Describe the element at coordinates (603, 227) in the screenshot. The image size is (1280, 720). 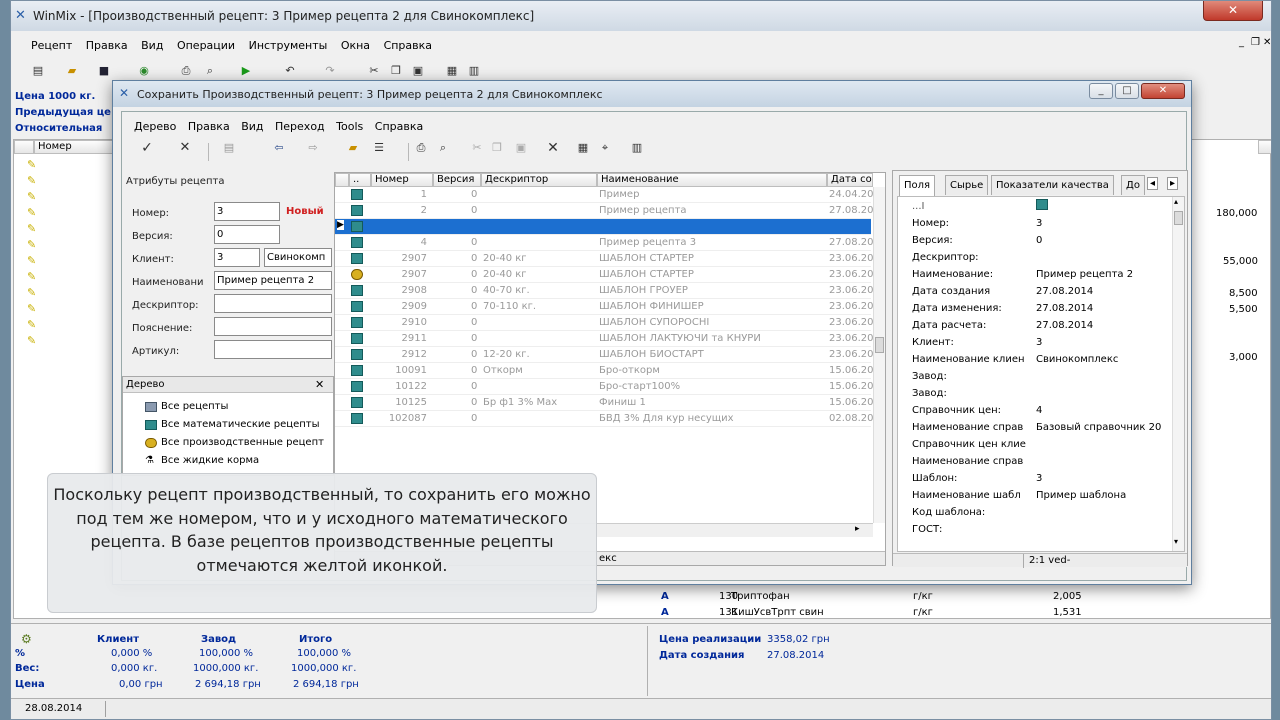
I see `list-item: ▶` at that location.